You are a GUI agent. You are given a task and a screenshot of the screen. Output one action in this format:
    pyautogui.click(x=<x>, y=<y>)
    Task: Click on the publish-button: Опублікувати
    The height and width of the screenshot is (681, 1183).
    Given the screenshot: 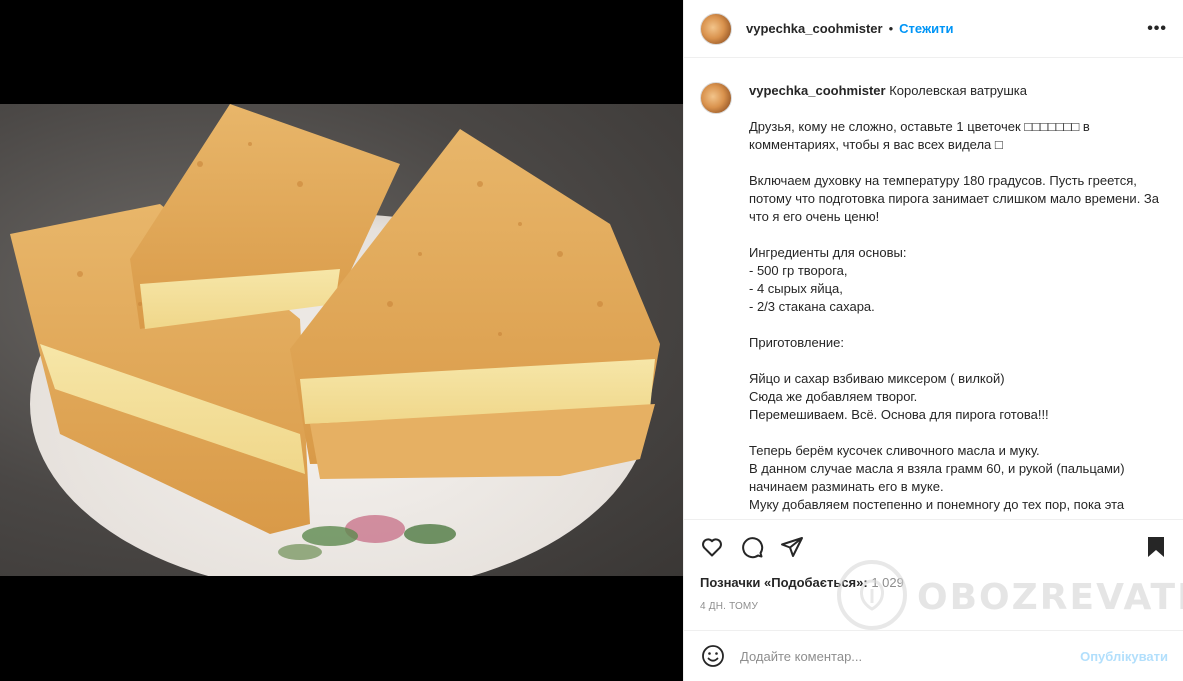 What is the action you would take?
    pyautogui.click(x=1124, y=656)
    